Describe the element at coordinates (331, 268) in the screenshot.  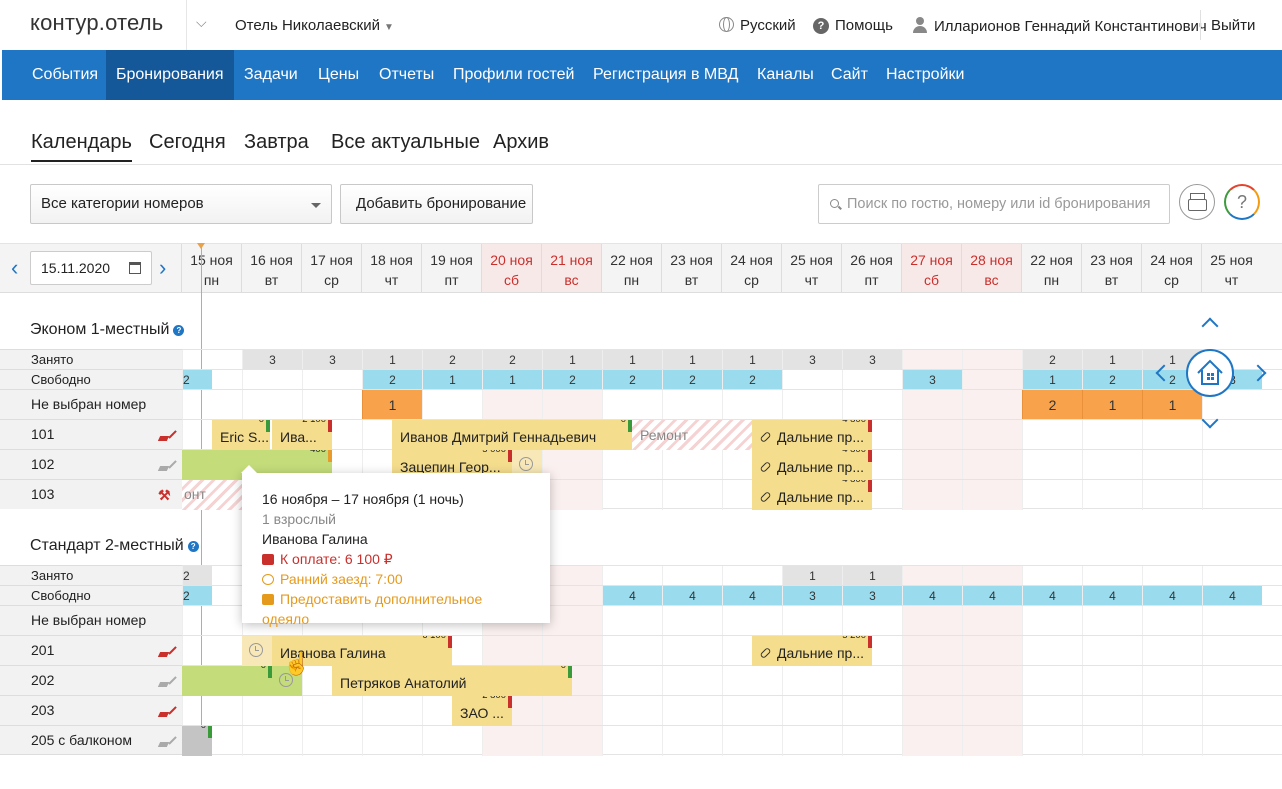
I see `day-column-header: 17 ноя ср` at that location.